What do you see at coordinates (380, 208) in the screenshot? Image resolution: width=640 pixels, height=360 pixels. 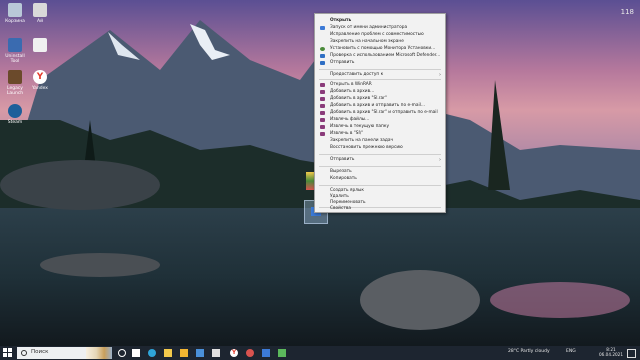 I see `menu-item-properties: Свойства` at bounding box center [380, 208].